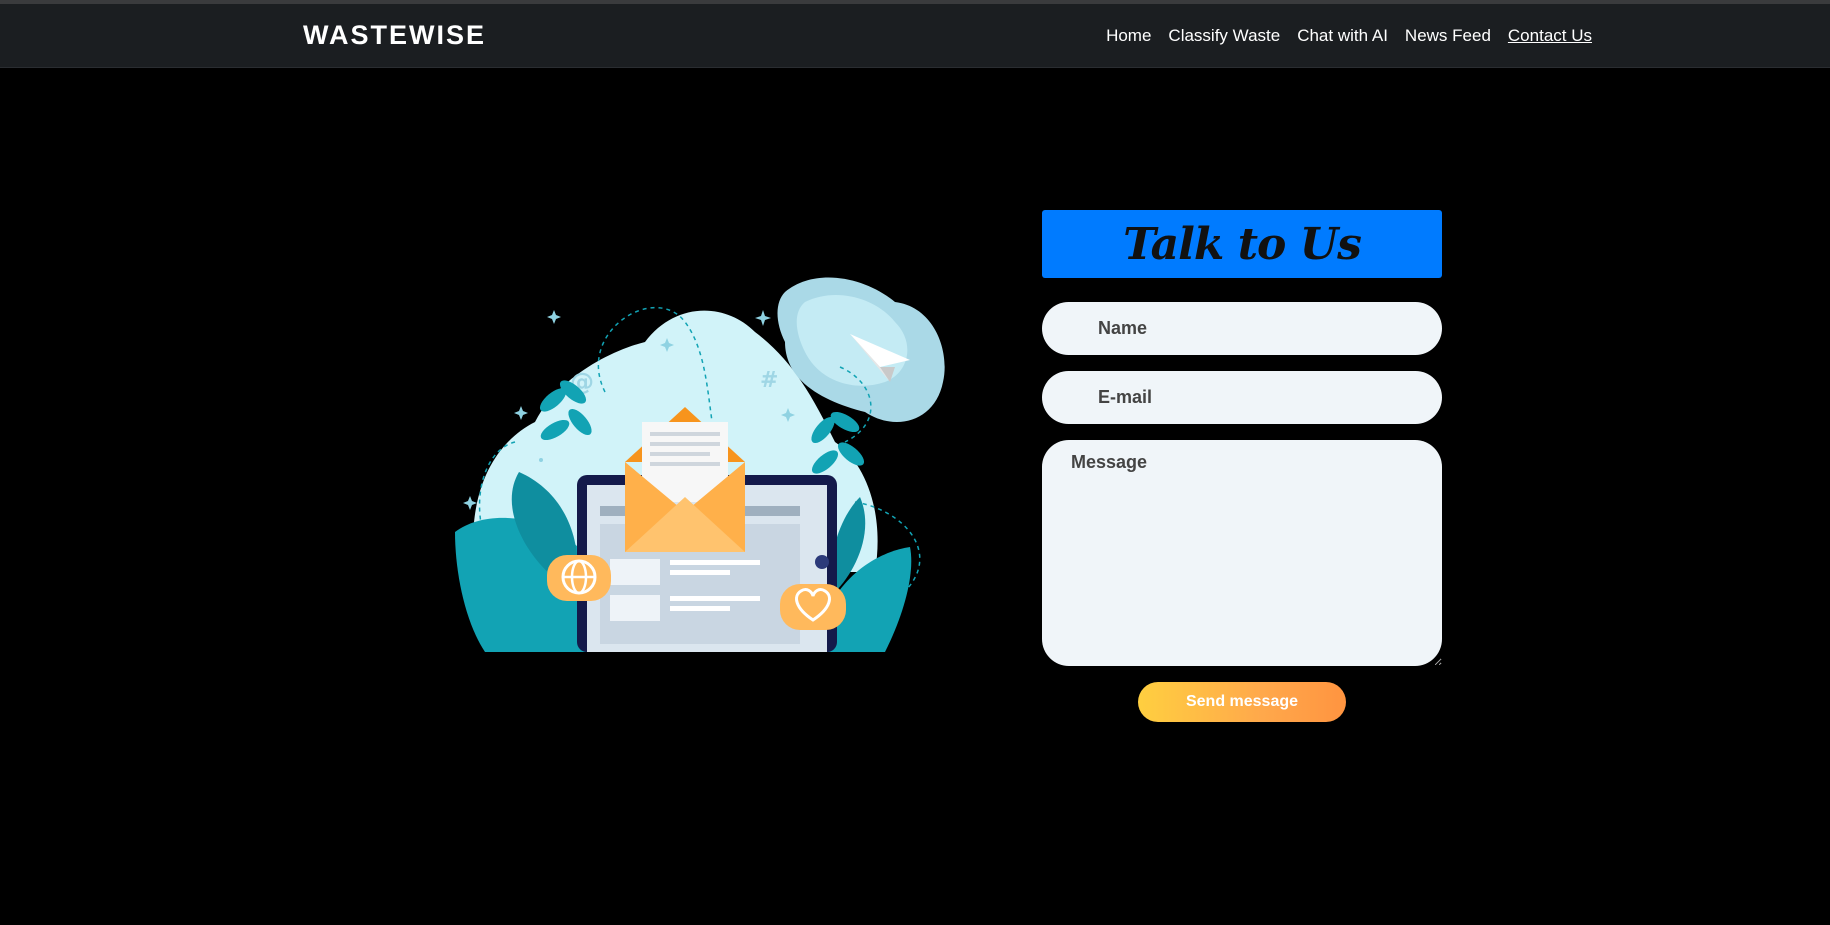 This screenshot has height=925, width=1830. Describe the element at coordinates (1128, 36) in the screenshot. I see `nav-link-home: Home` at that location.